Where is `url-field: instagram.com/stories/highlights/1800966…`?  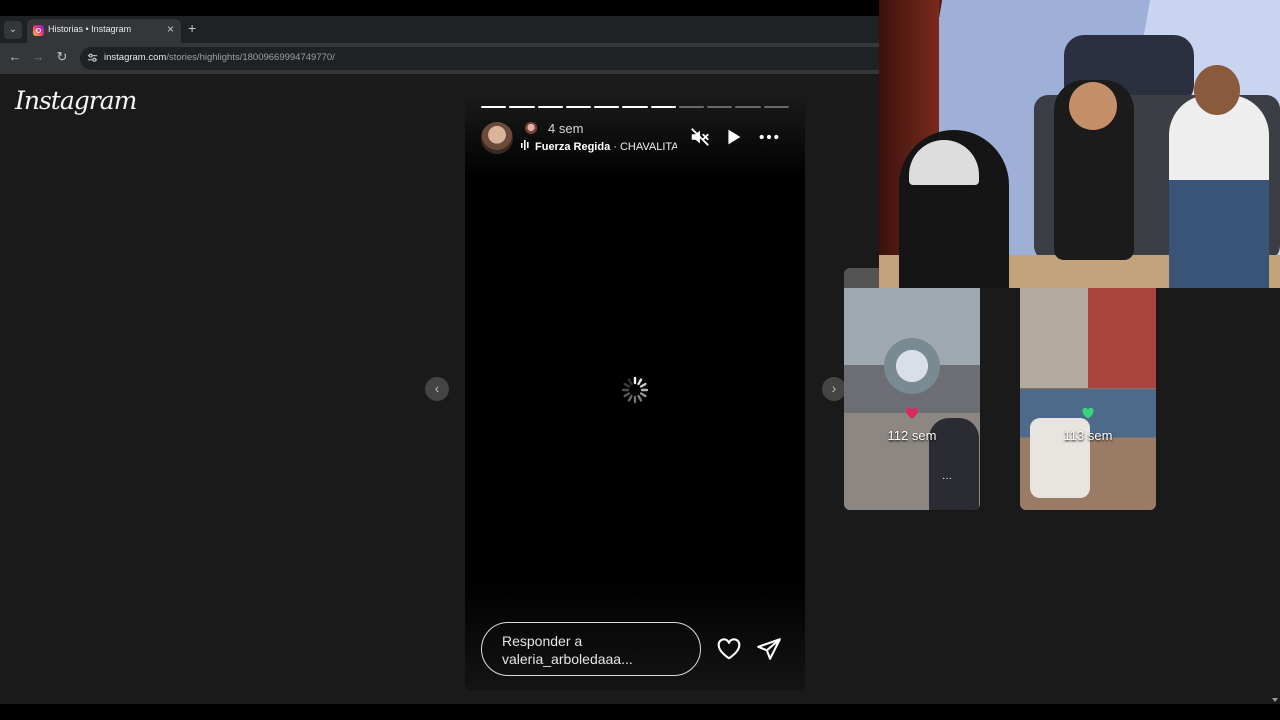
url-field: instagram.com/stories/highlights/1800966… is located at coordinates (480, 58).